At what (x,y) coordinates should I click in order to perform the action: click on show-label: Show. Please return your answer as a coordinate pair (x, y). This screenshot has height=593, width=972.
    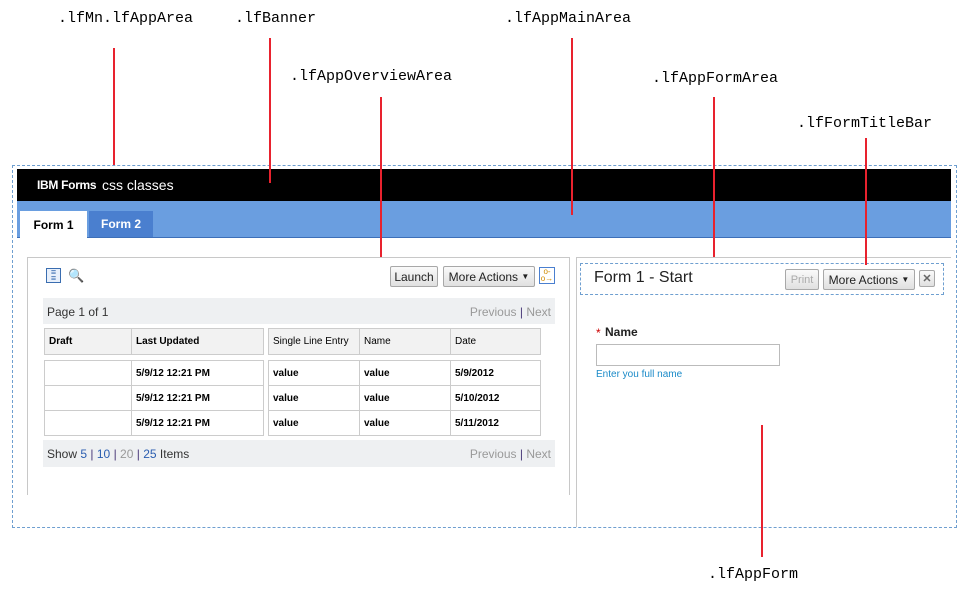
    Looking at the image, I should click on (62, 454).